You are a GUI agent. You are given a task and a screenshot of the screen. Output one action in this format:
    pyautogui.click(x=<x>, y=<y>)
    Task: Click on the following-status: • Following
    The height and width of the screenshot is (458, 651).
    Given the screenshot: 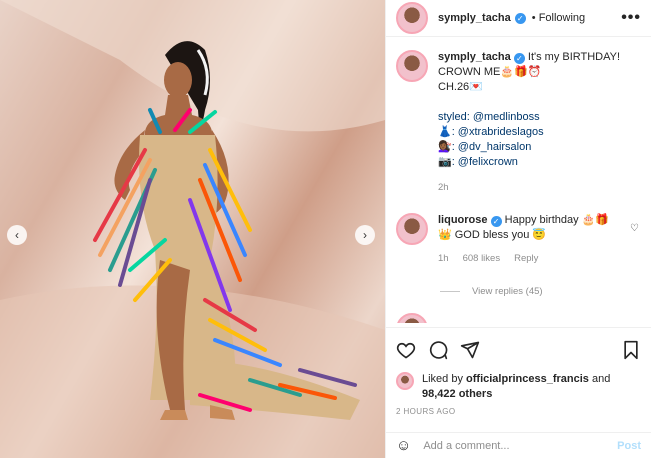 What is the action you would take?
    pyautogui.click(x=558, y=18)
    